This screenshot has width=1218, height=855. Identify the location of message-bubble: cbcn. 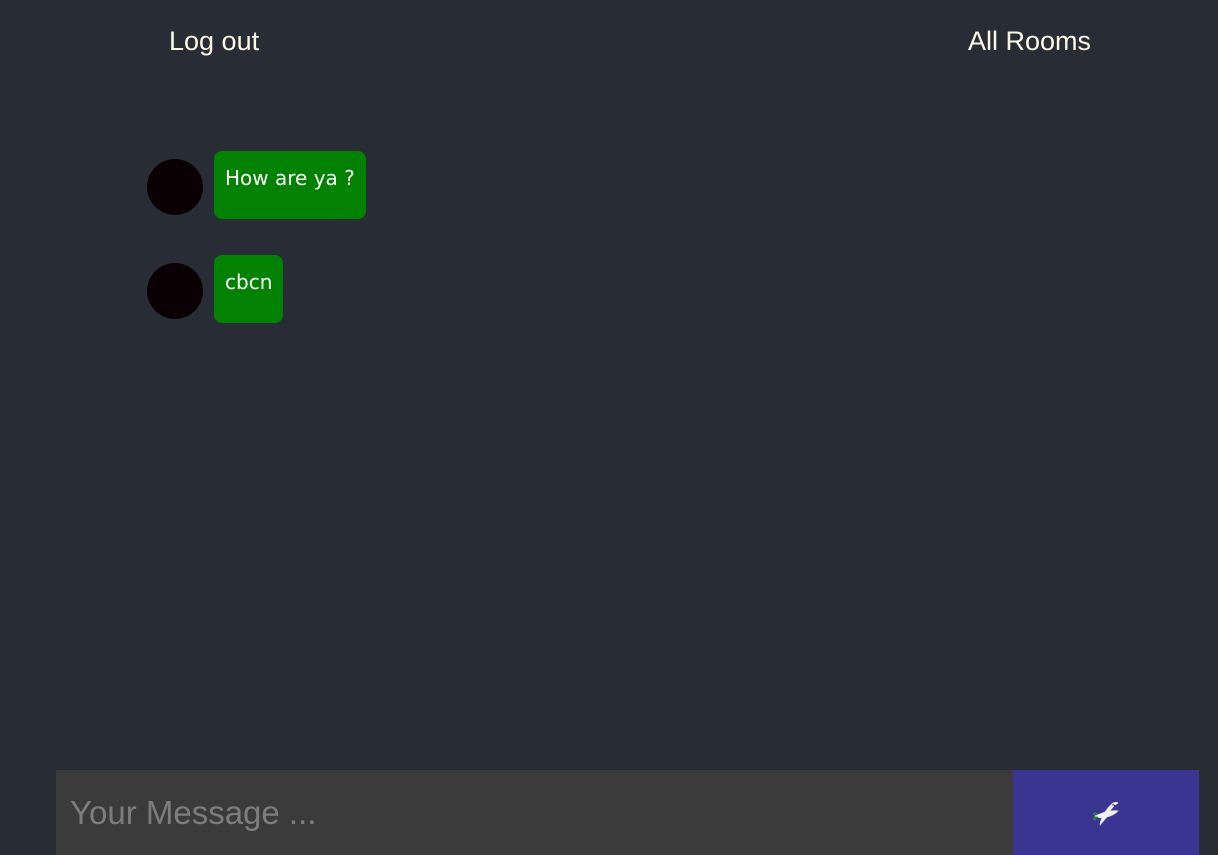
(249, 289).